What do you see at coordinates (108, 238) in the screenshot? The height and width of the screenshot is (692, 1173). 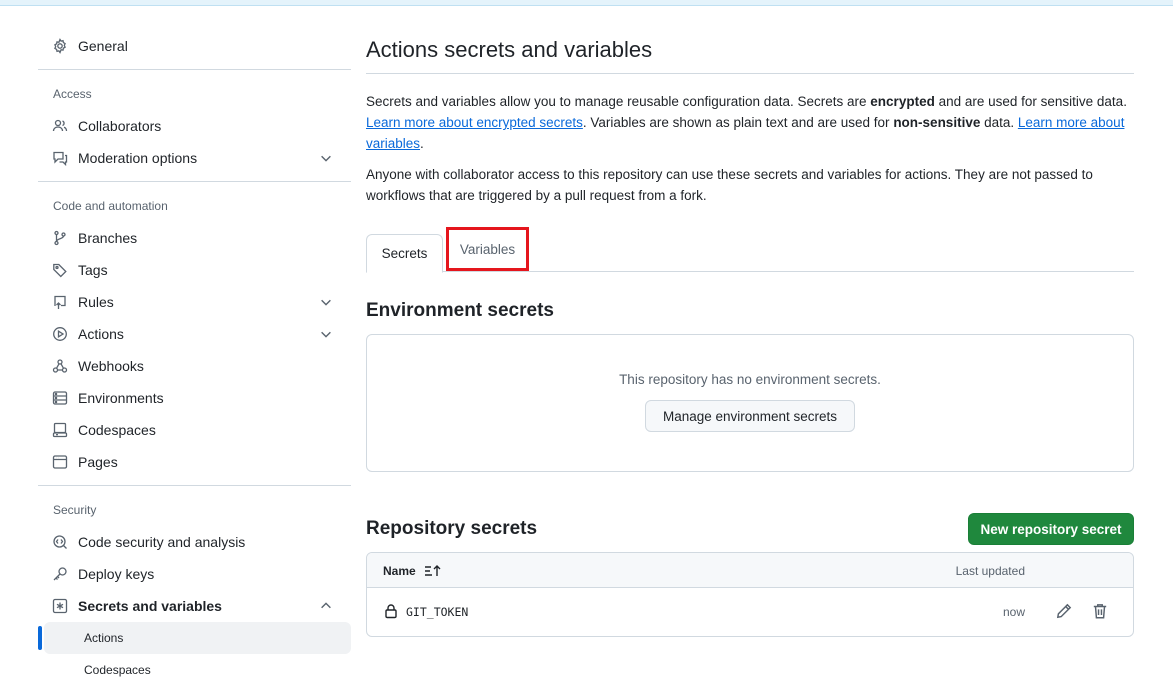 I see `sidebar-item-label: Branches` at bounding box center [108, 238].